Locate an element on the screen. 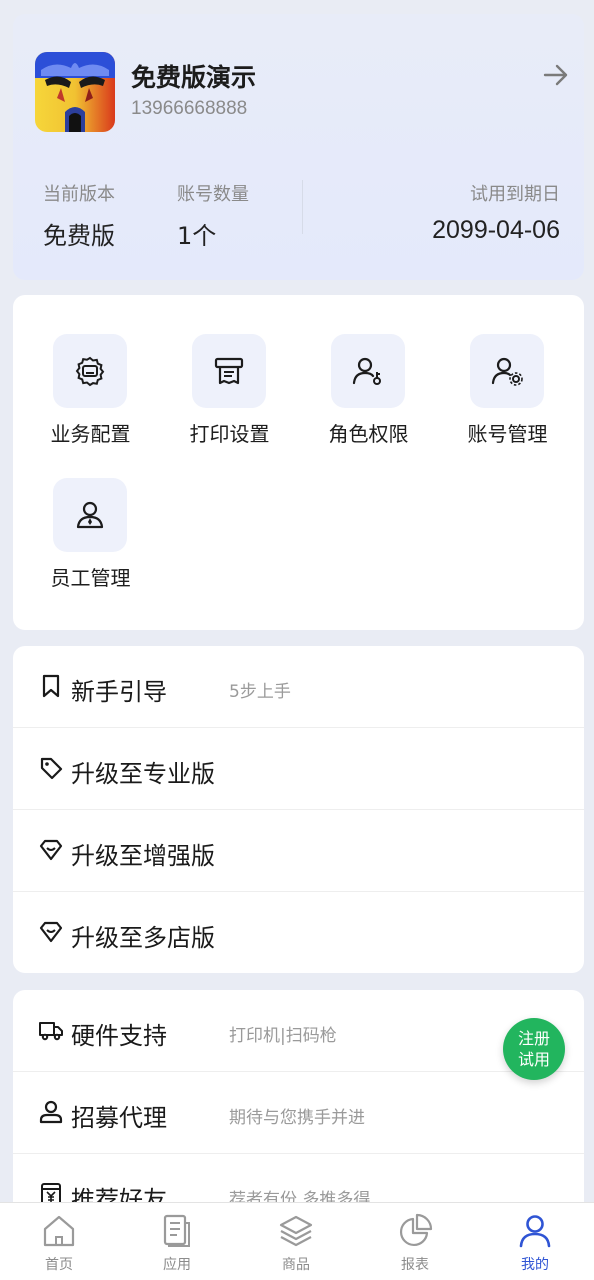 Image resolution: width=594 pixels, height=1280 pixels. person-icon is located at coordinates (51, 1112).